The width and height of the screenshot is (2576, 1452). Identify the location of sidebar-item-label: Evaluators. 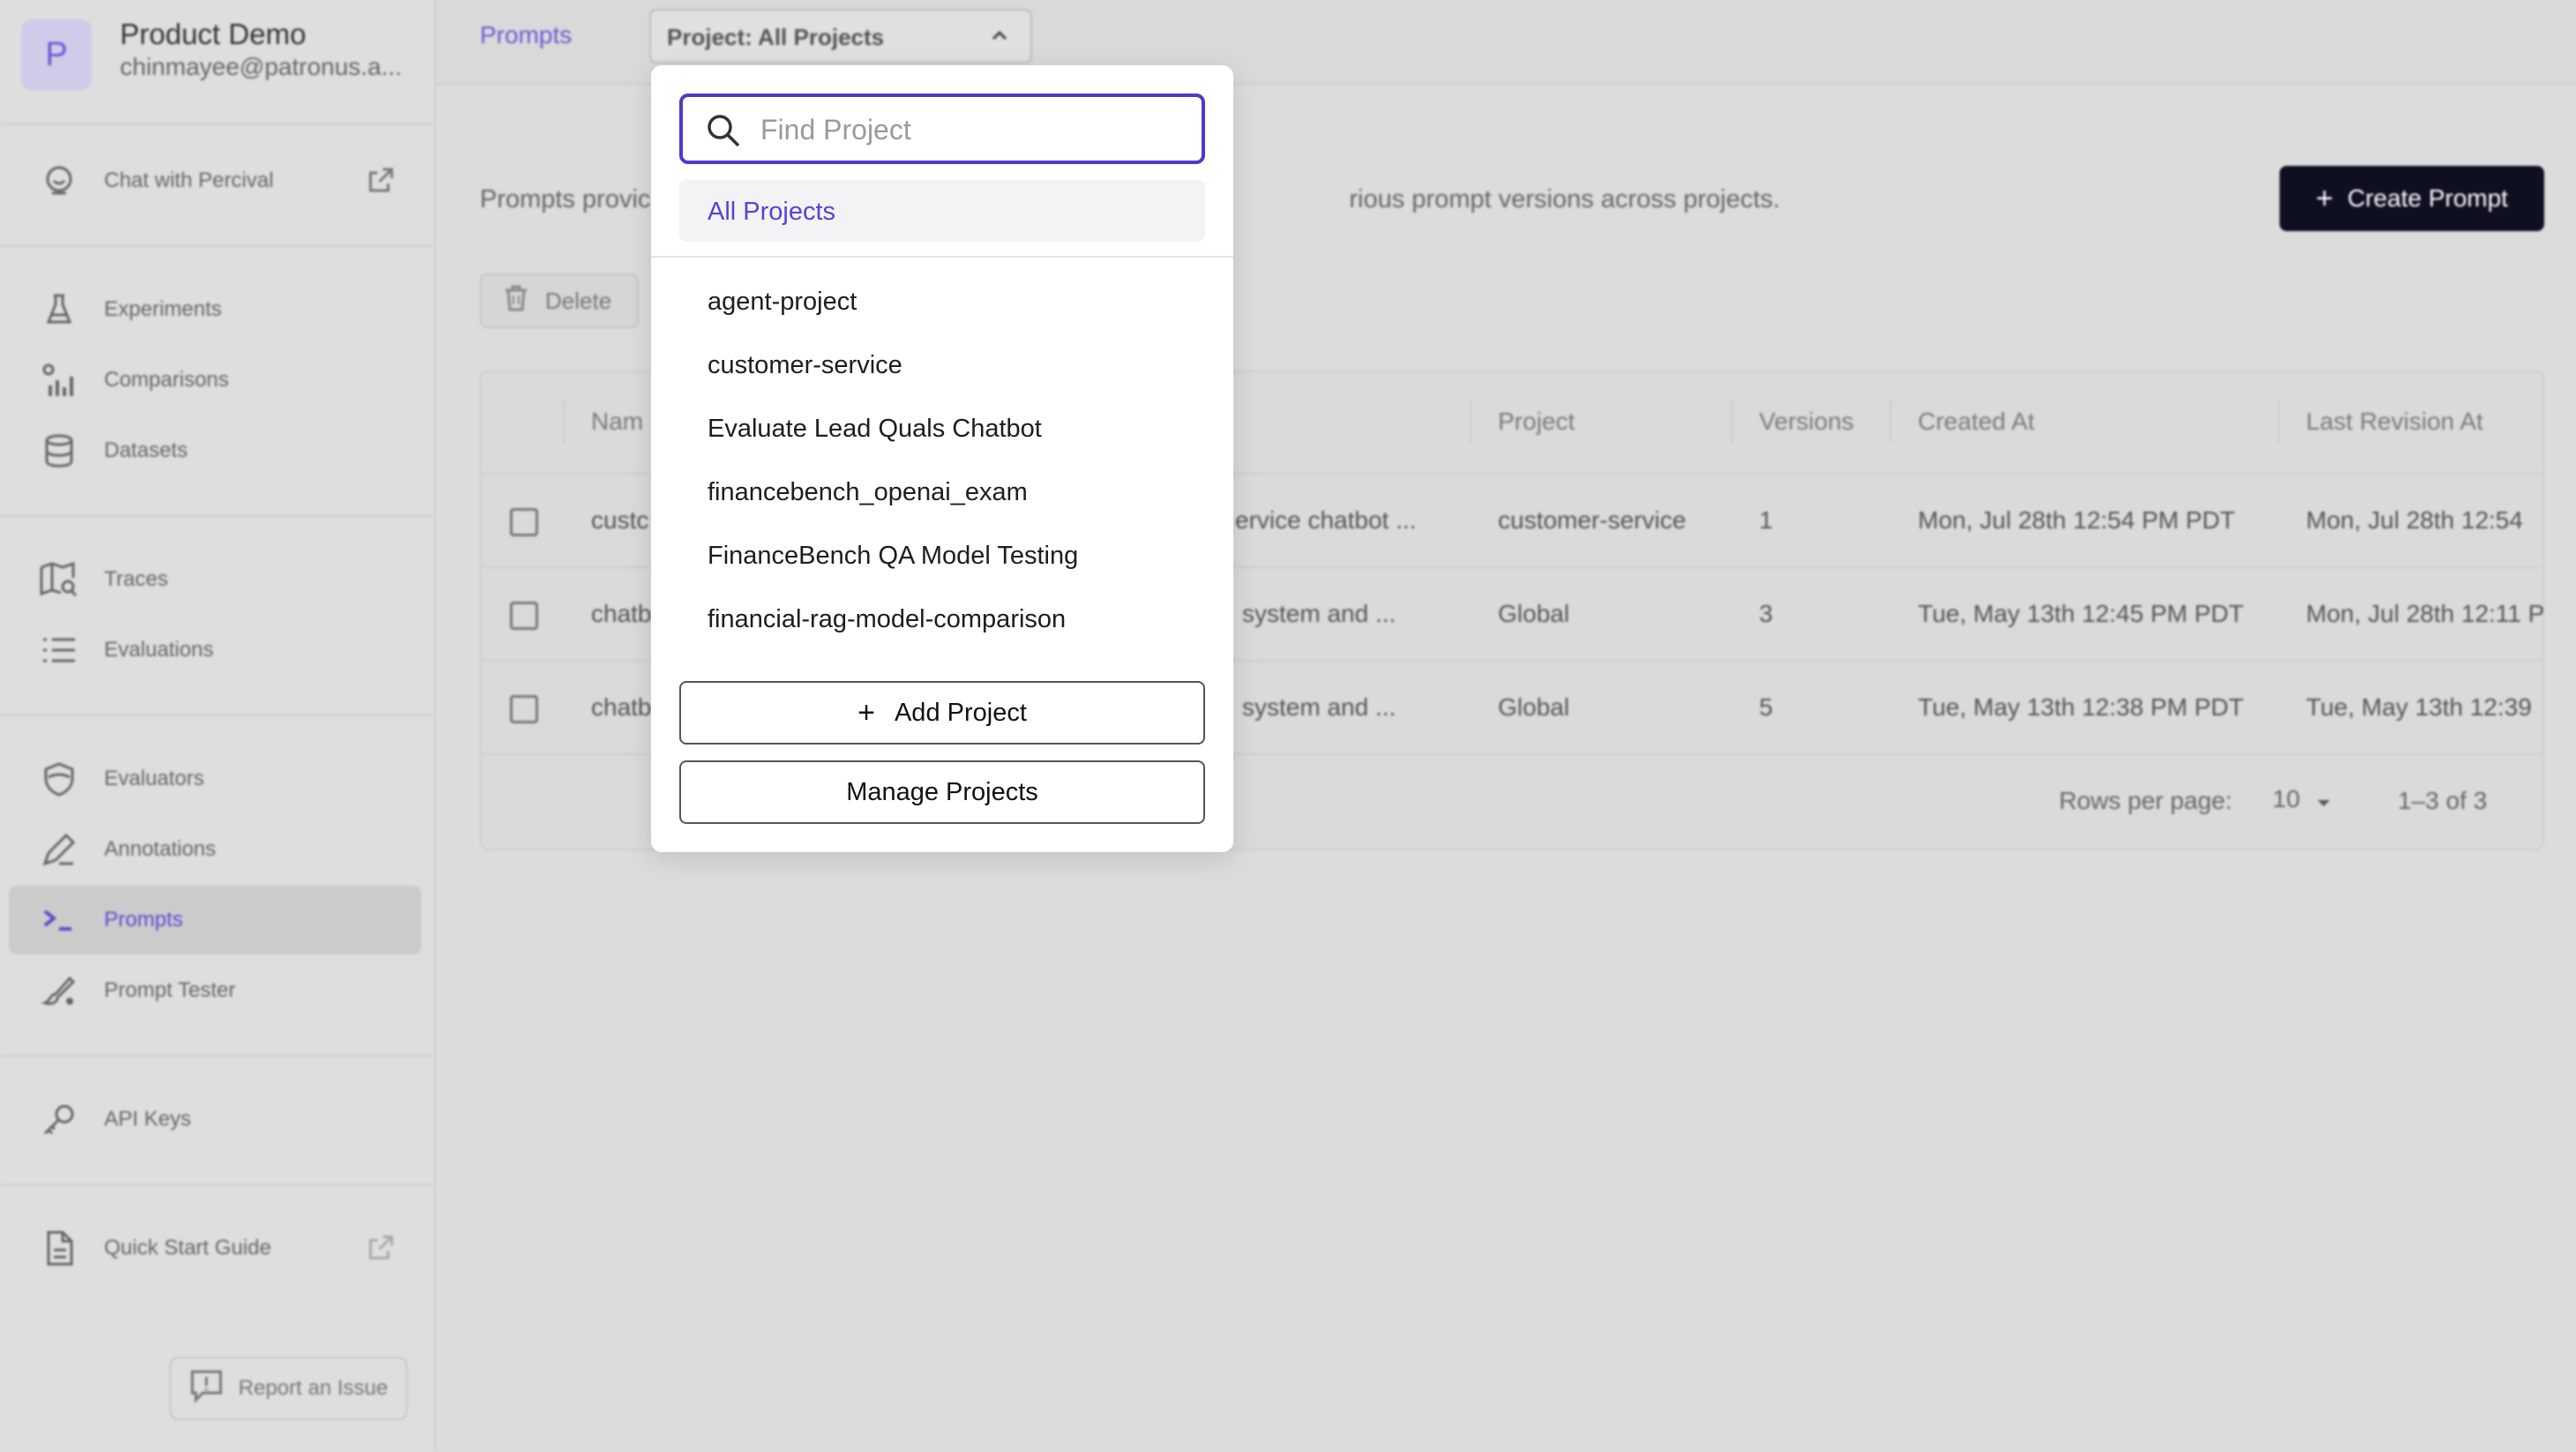
(155, 778).